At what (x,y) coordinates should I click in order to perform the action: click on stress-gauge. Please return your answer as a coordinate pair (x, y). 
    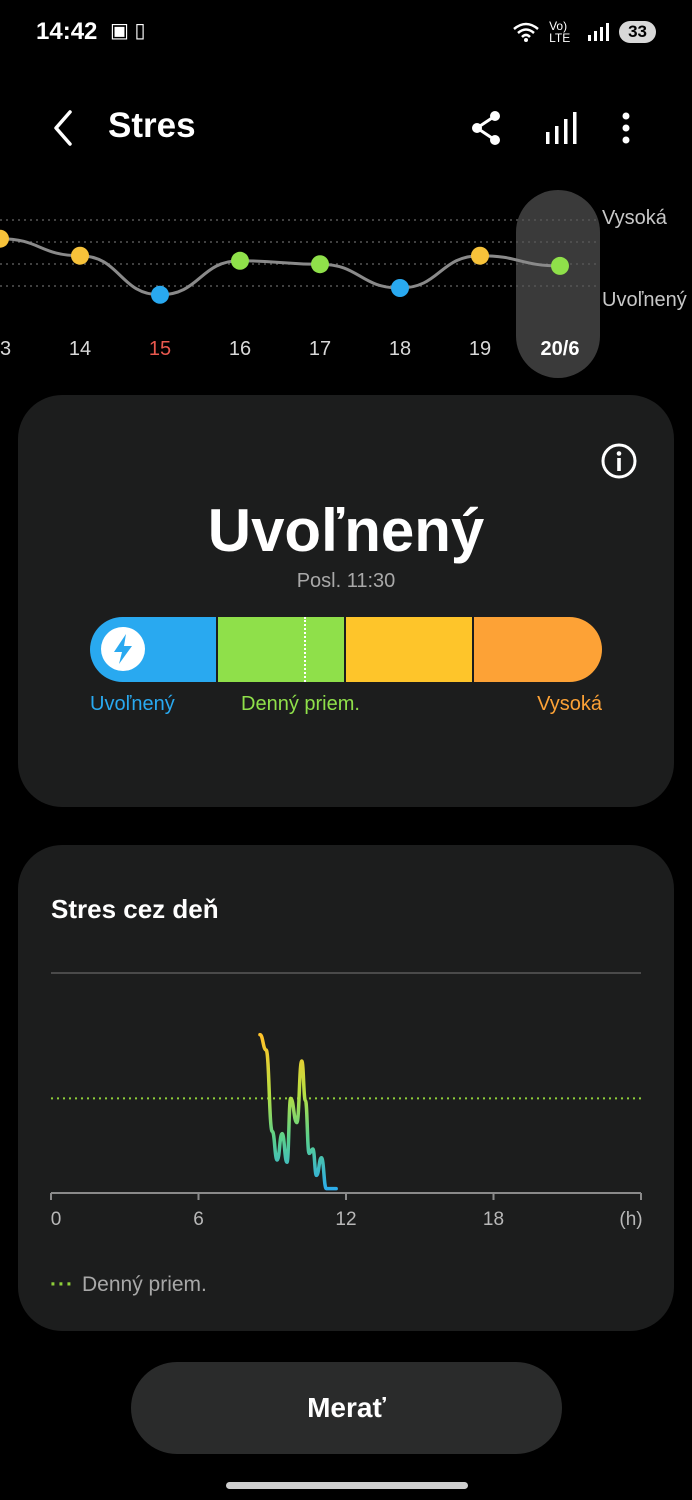
    Looking at the image, I should click on (346, 649).